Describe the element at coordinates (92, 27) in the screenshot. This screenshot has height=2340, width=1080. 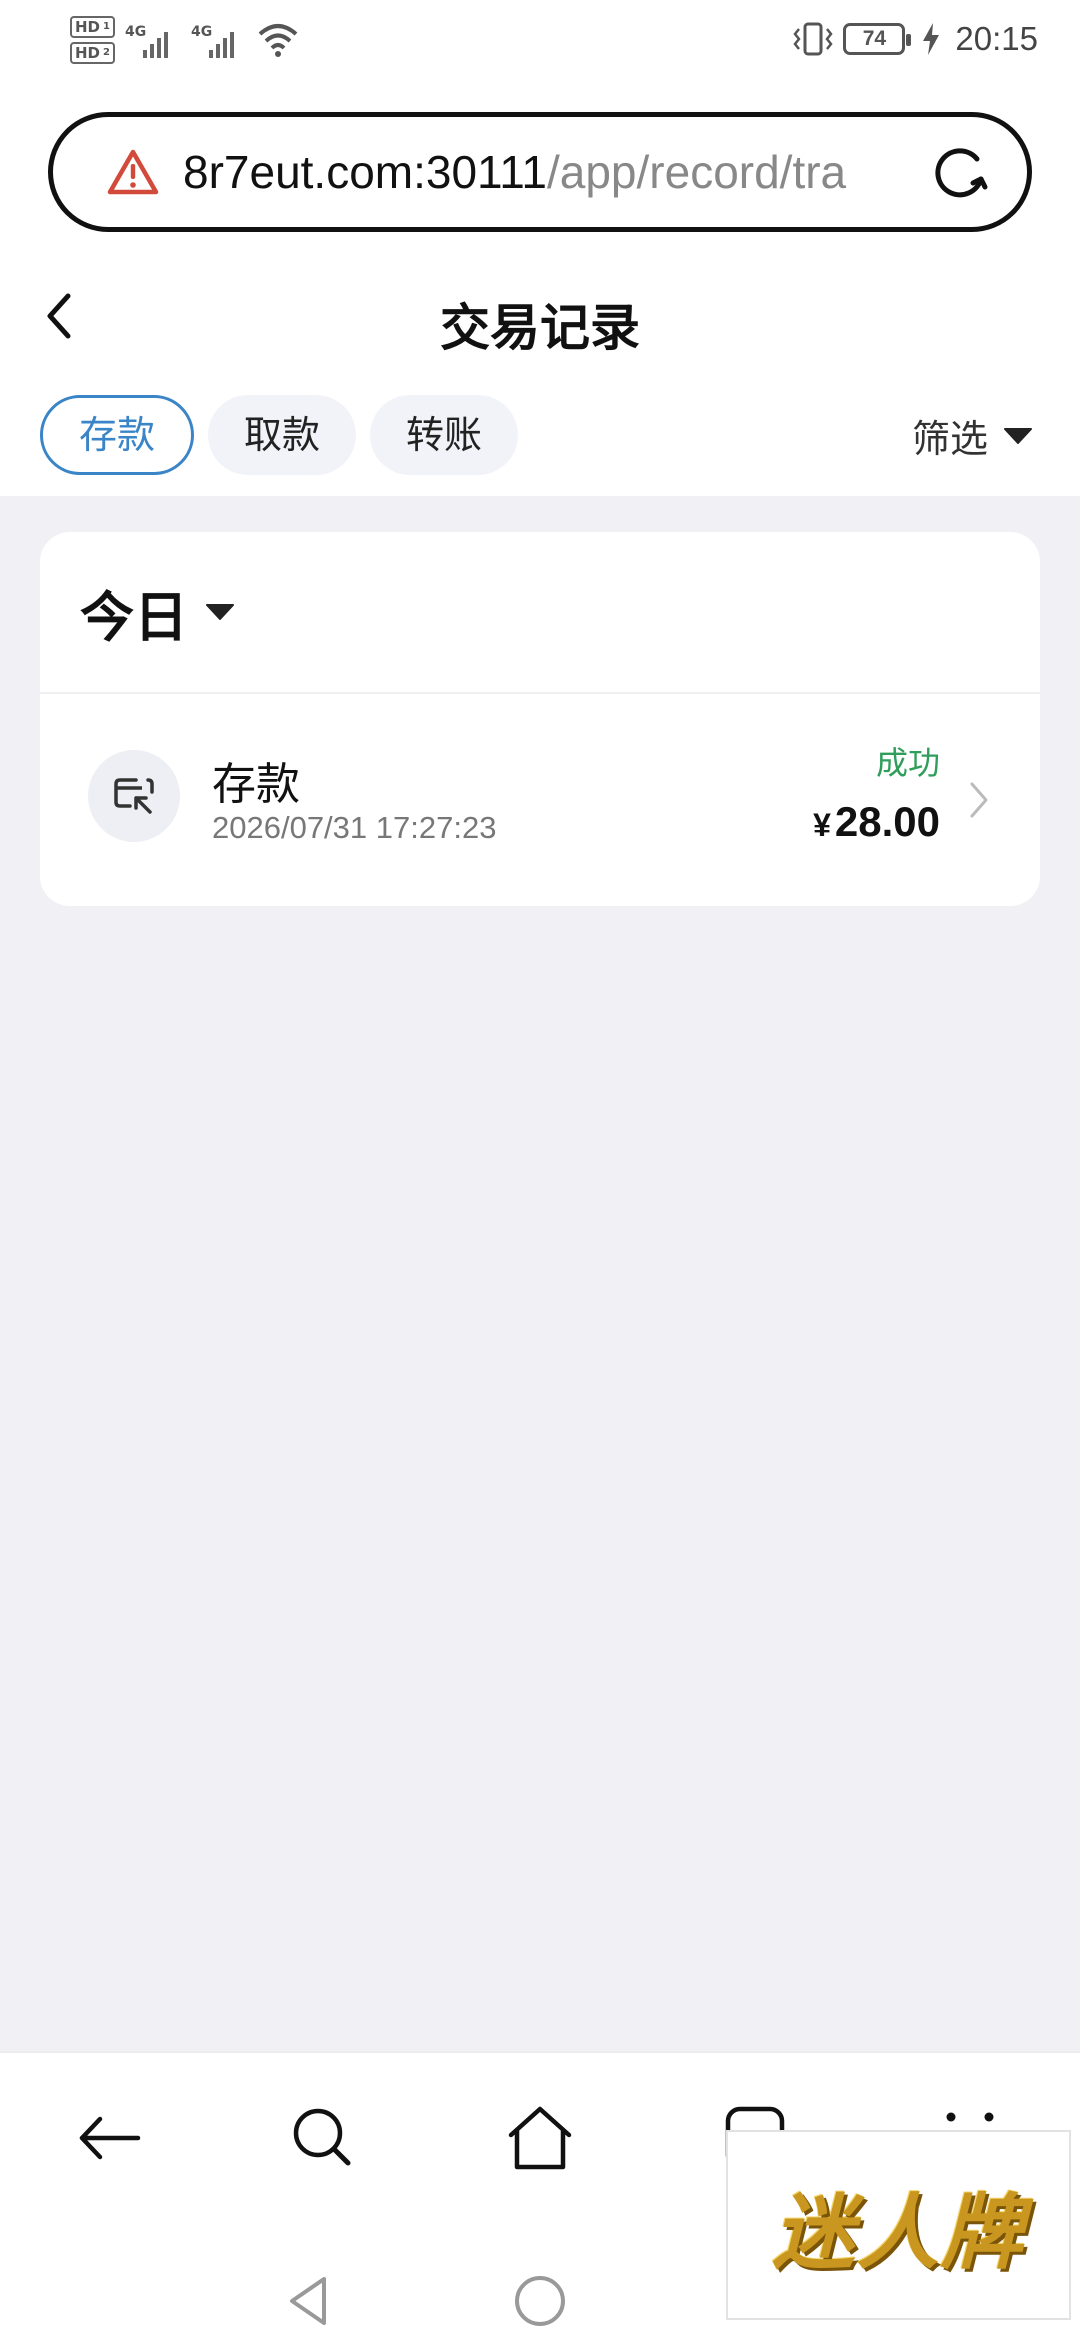
I see `sim1-hd-badge: HD 1` at that location.